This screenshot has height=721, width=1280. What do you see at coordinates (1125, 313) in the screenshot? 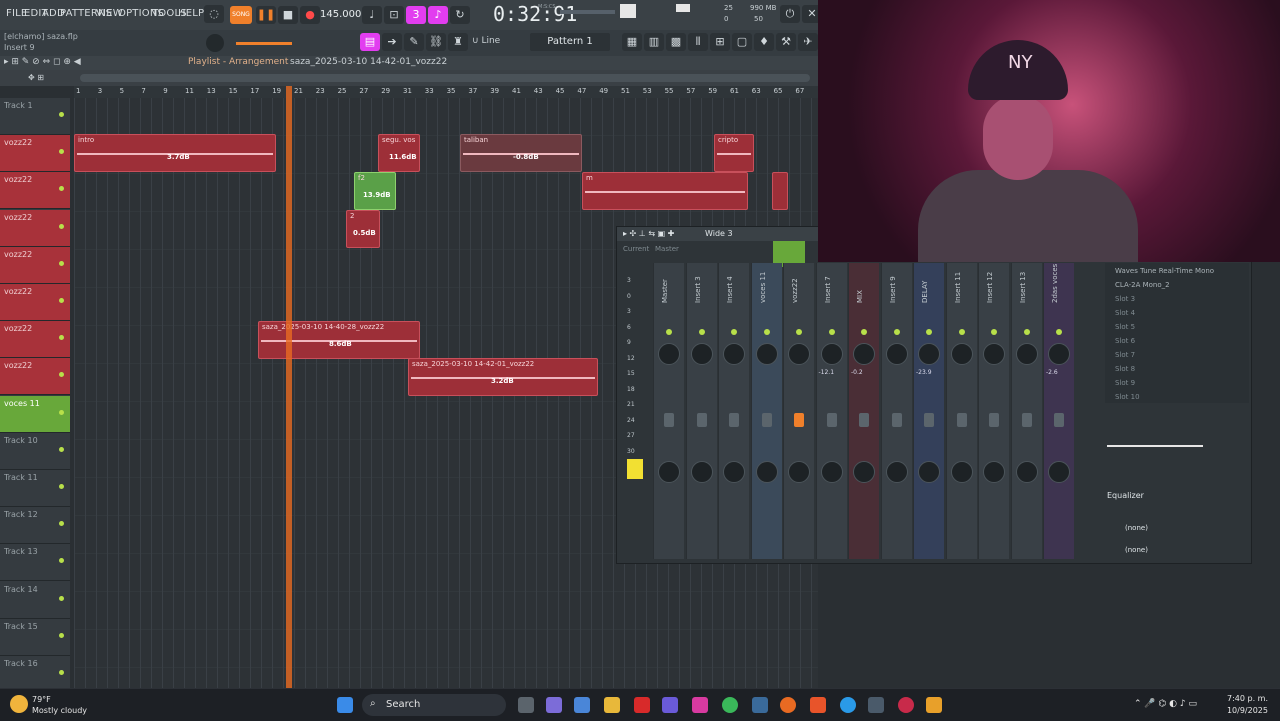
I see `effect-slot: Slot 4` at bounding box center [1125, 313].